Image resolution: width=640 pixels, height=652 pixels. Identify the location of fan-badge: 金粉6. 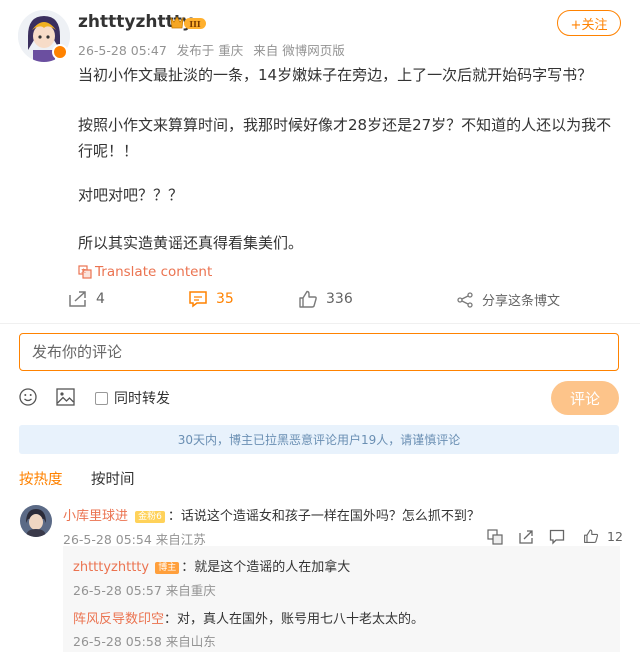
(150, 517).